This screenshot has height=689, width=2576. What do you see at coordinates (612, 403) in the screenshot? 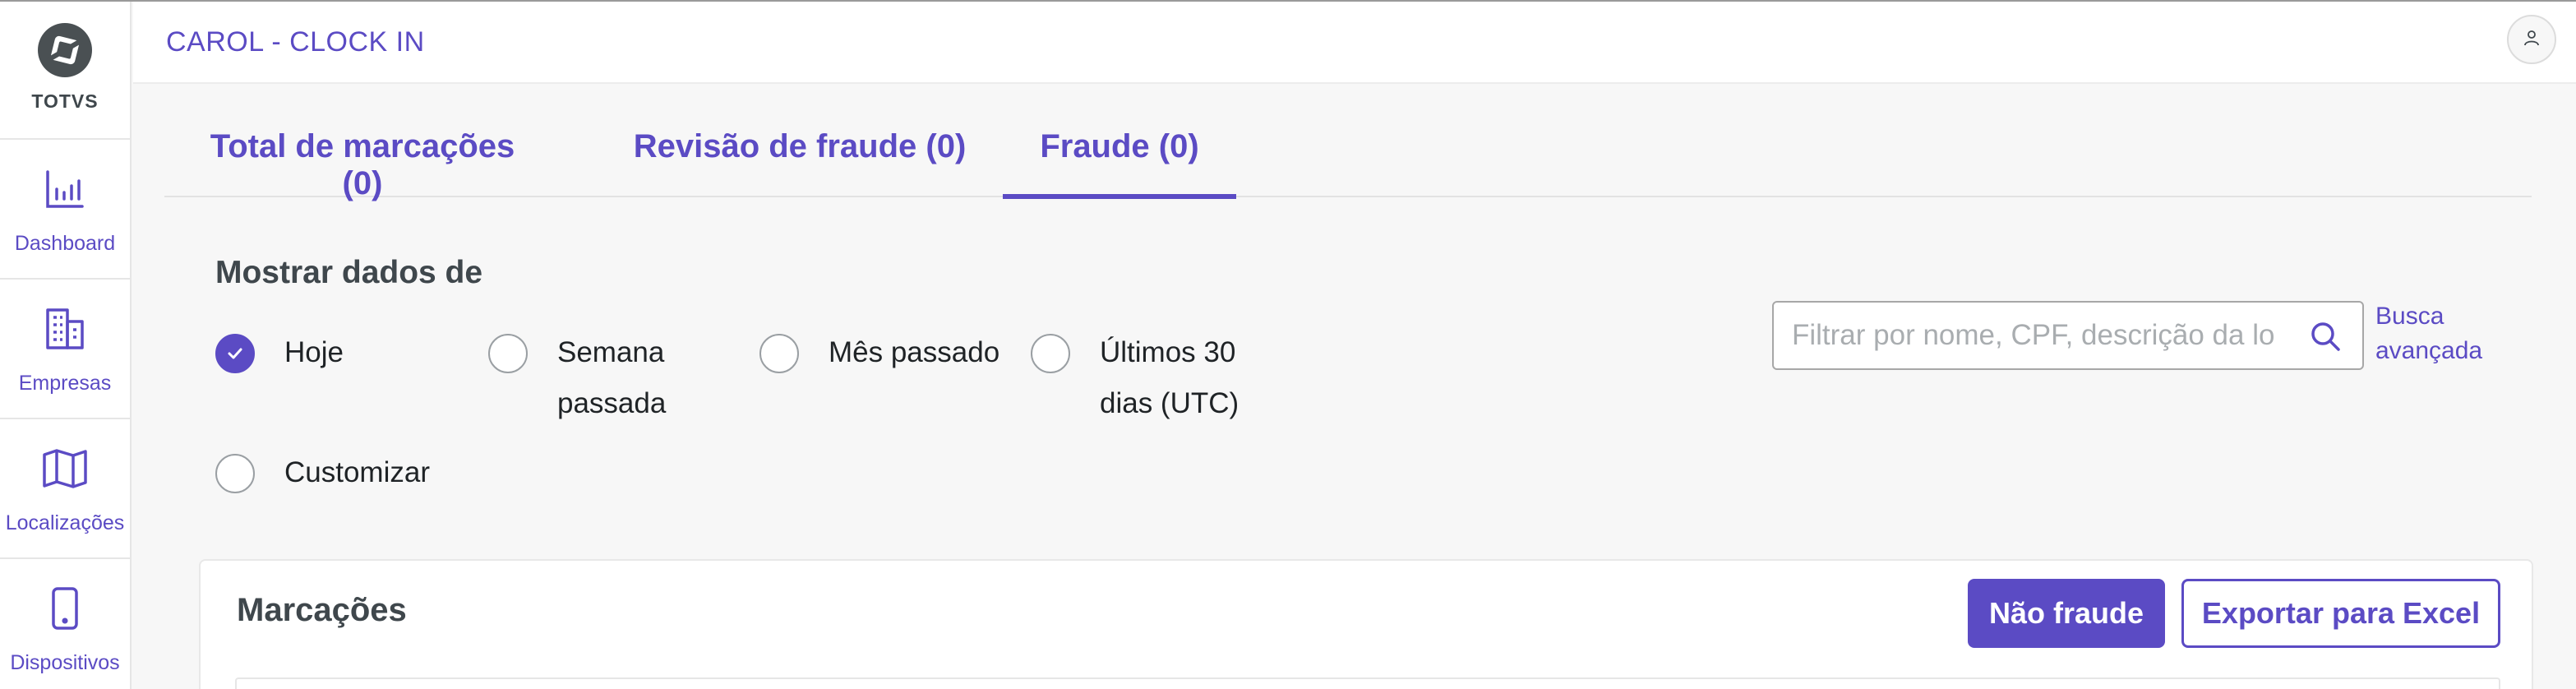
I see `radio-label-line: passada` at bounding box center [612, 403].